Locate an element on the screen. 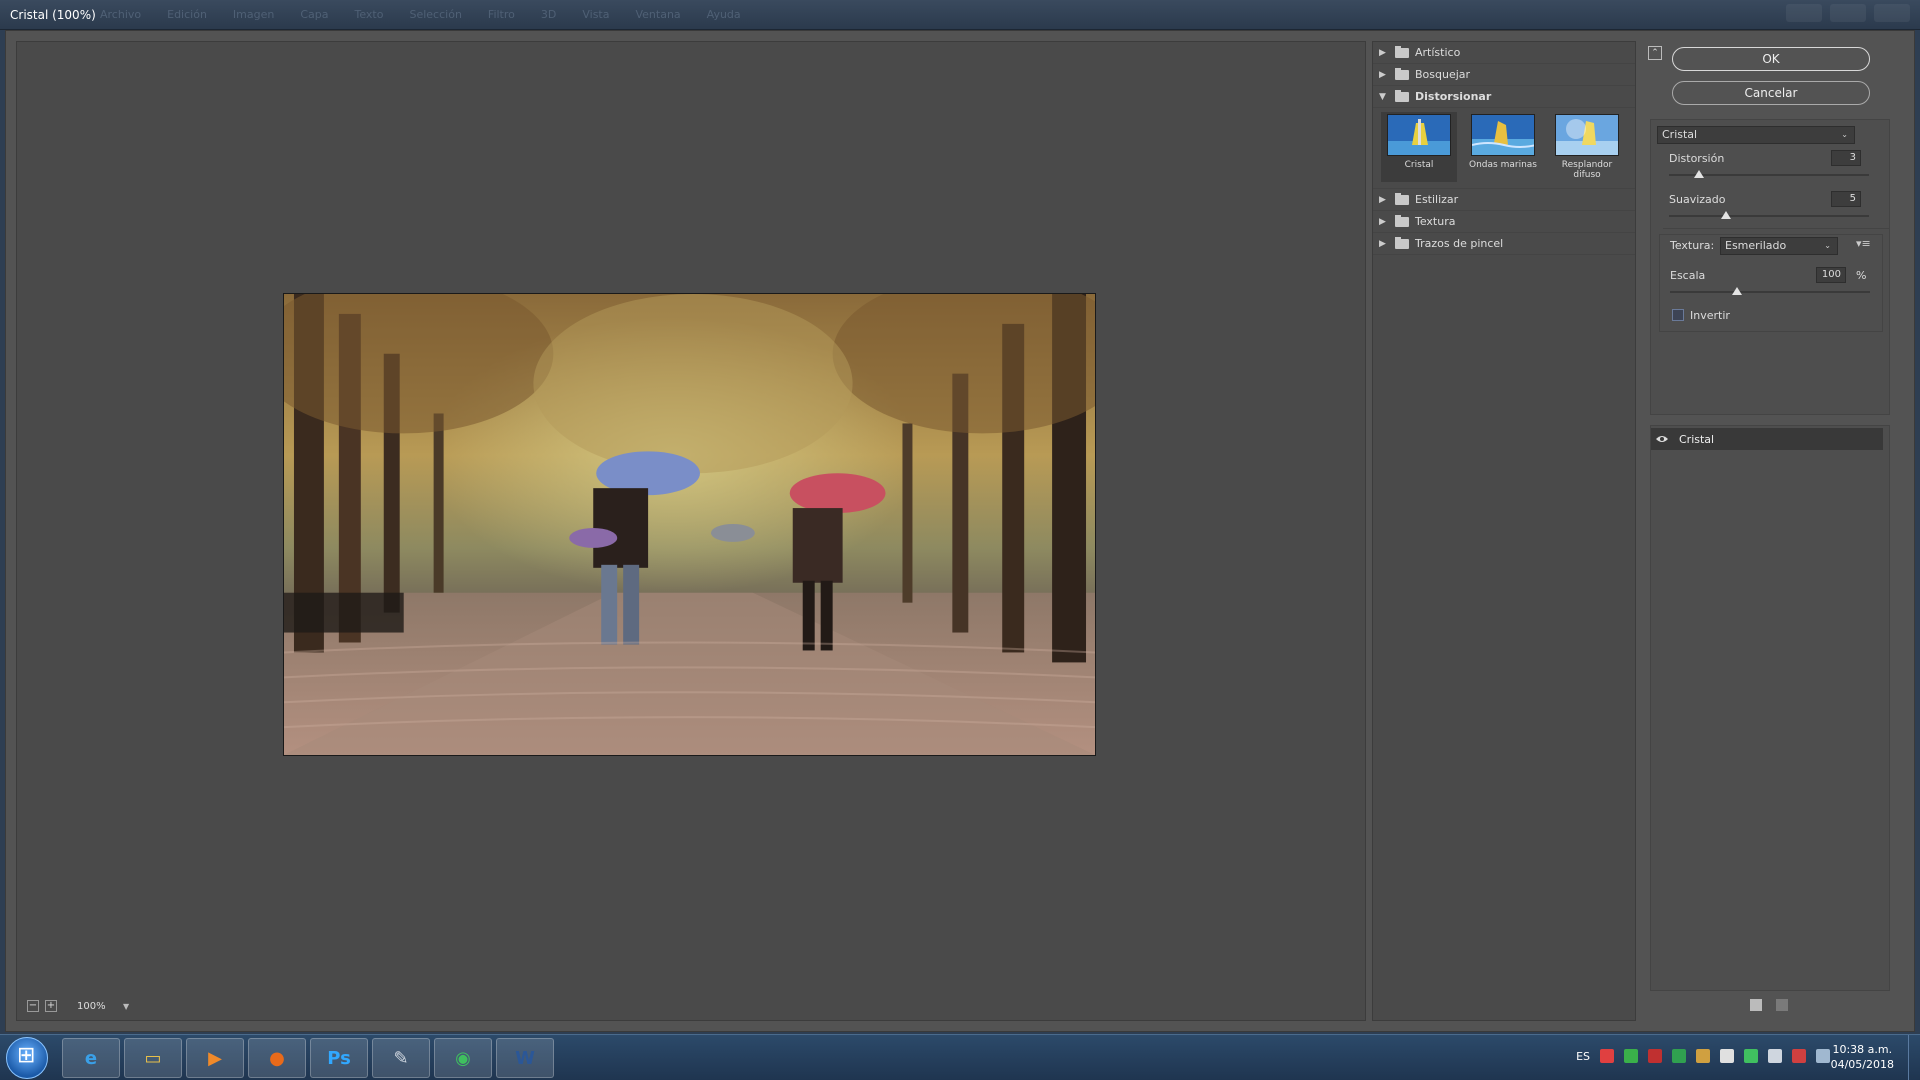  folder-trazos-de-pincel: ▶ Trazos de pincel is located at coordinates (1504, 244).